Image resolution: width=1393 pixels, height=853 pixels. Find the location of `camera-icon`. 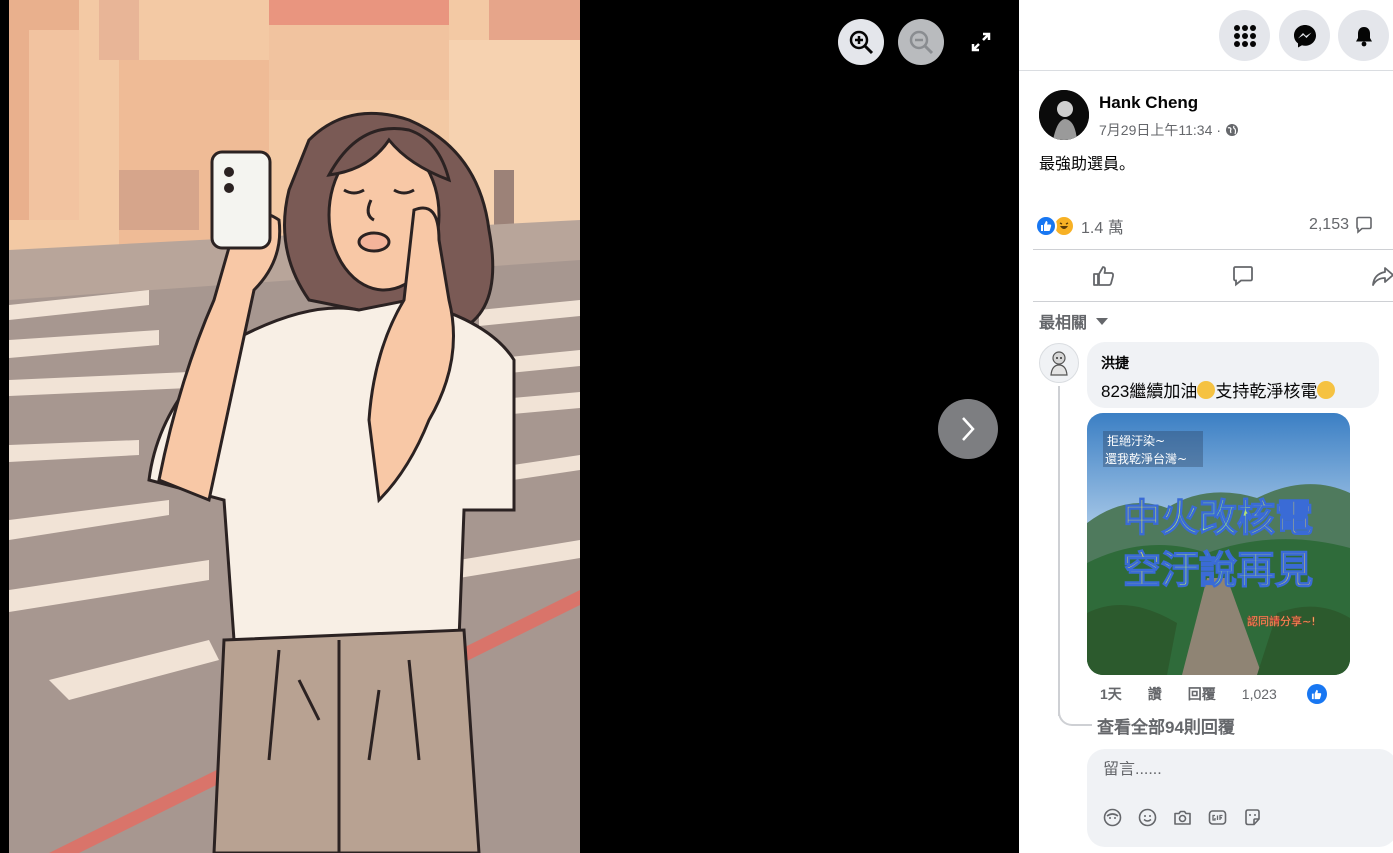

camera-icon is located at coordinates (1182, 817).